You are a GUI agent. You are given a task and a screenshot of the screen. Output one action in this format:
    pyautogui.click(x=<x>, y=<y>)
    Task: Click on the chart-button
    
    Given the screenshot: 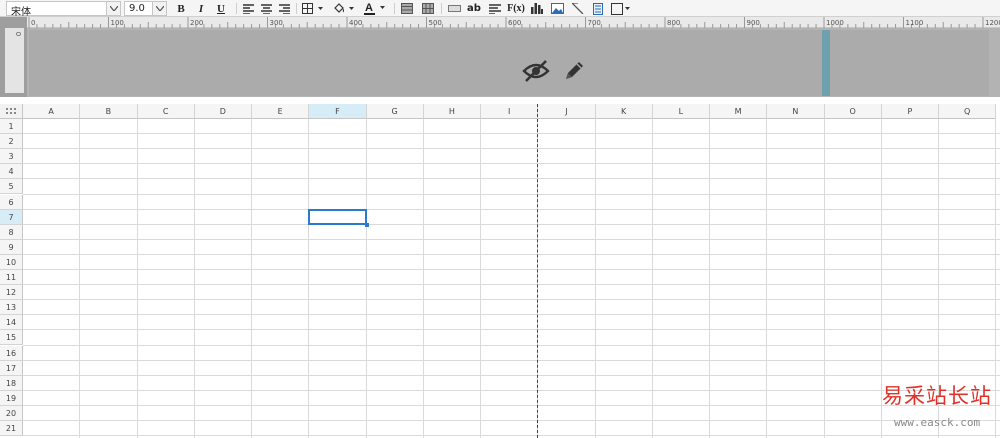 What is the action you would take?
    pyautogui.click(x=537, y=8)
    